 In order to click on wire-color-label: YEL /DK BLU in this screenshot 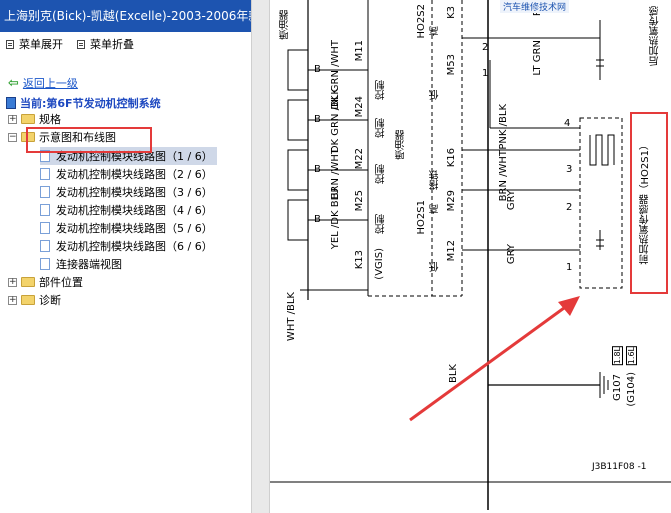, I will do `click(335, 219)`.